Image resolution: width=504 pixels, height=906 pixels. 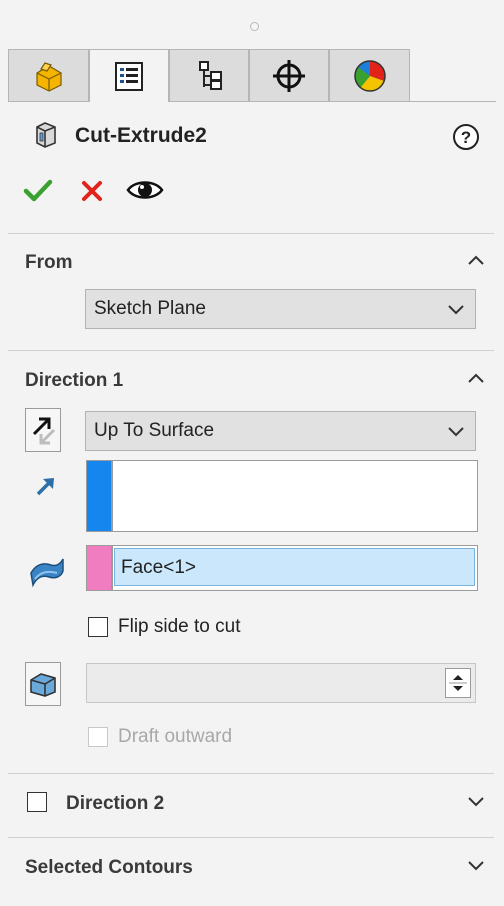 I want to click on reverse-direction-icon, so click(x=44, y=431).